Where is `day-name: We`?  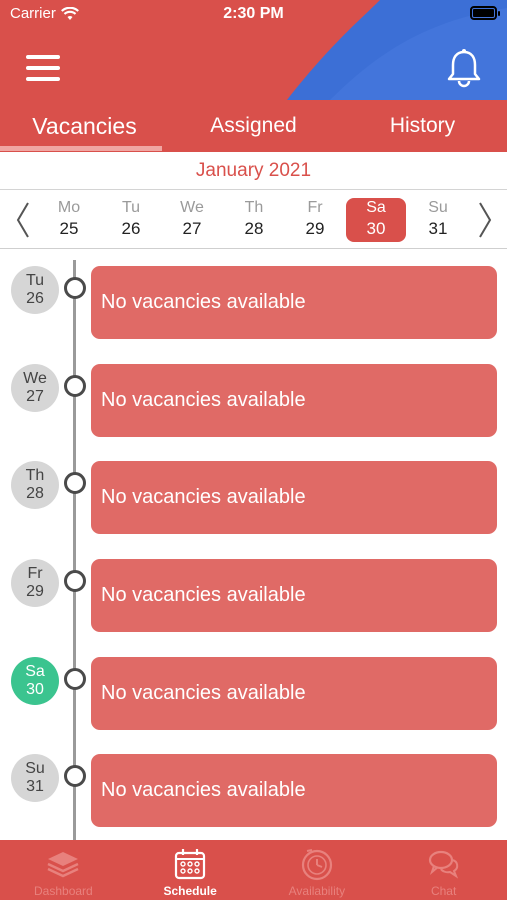
day-name: We is located at coordinates (192, 207).